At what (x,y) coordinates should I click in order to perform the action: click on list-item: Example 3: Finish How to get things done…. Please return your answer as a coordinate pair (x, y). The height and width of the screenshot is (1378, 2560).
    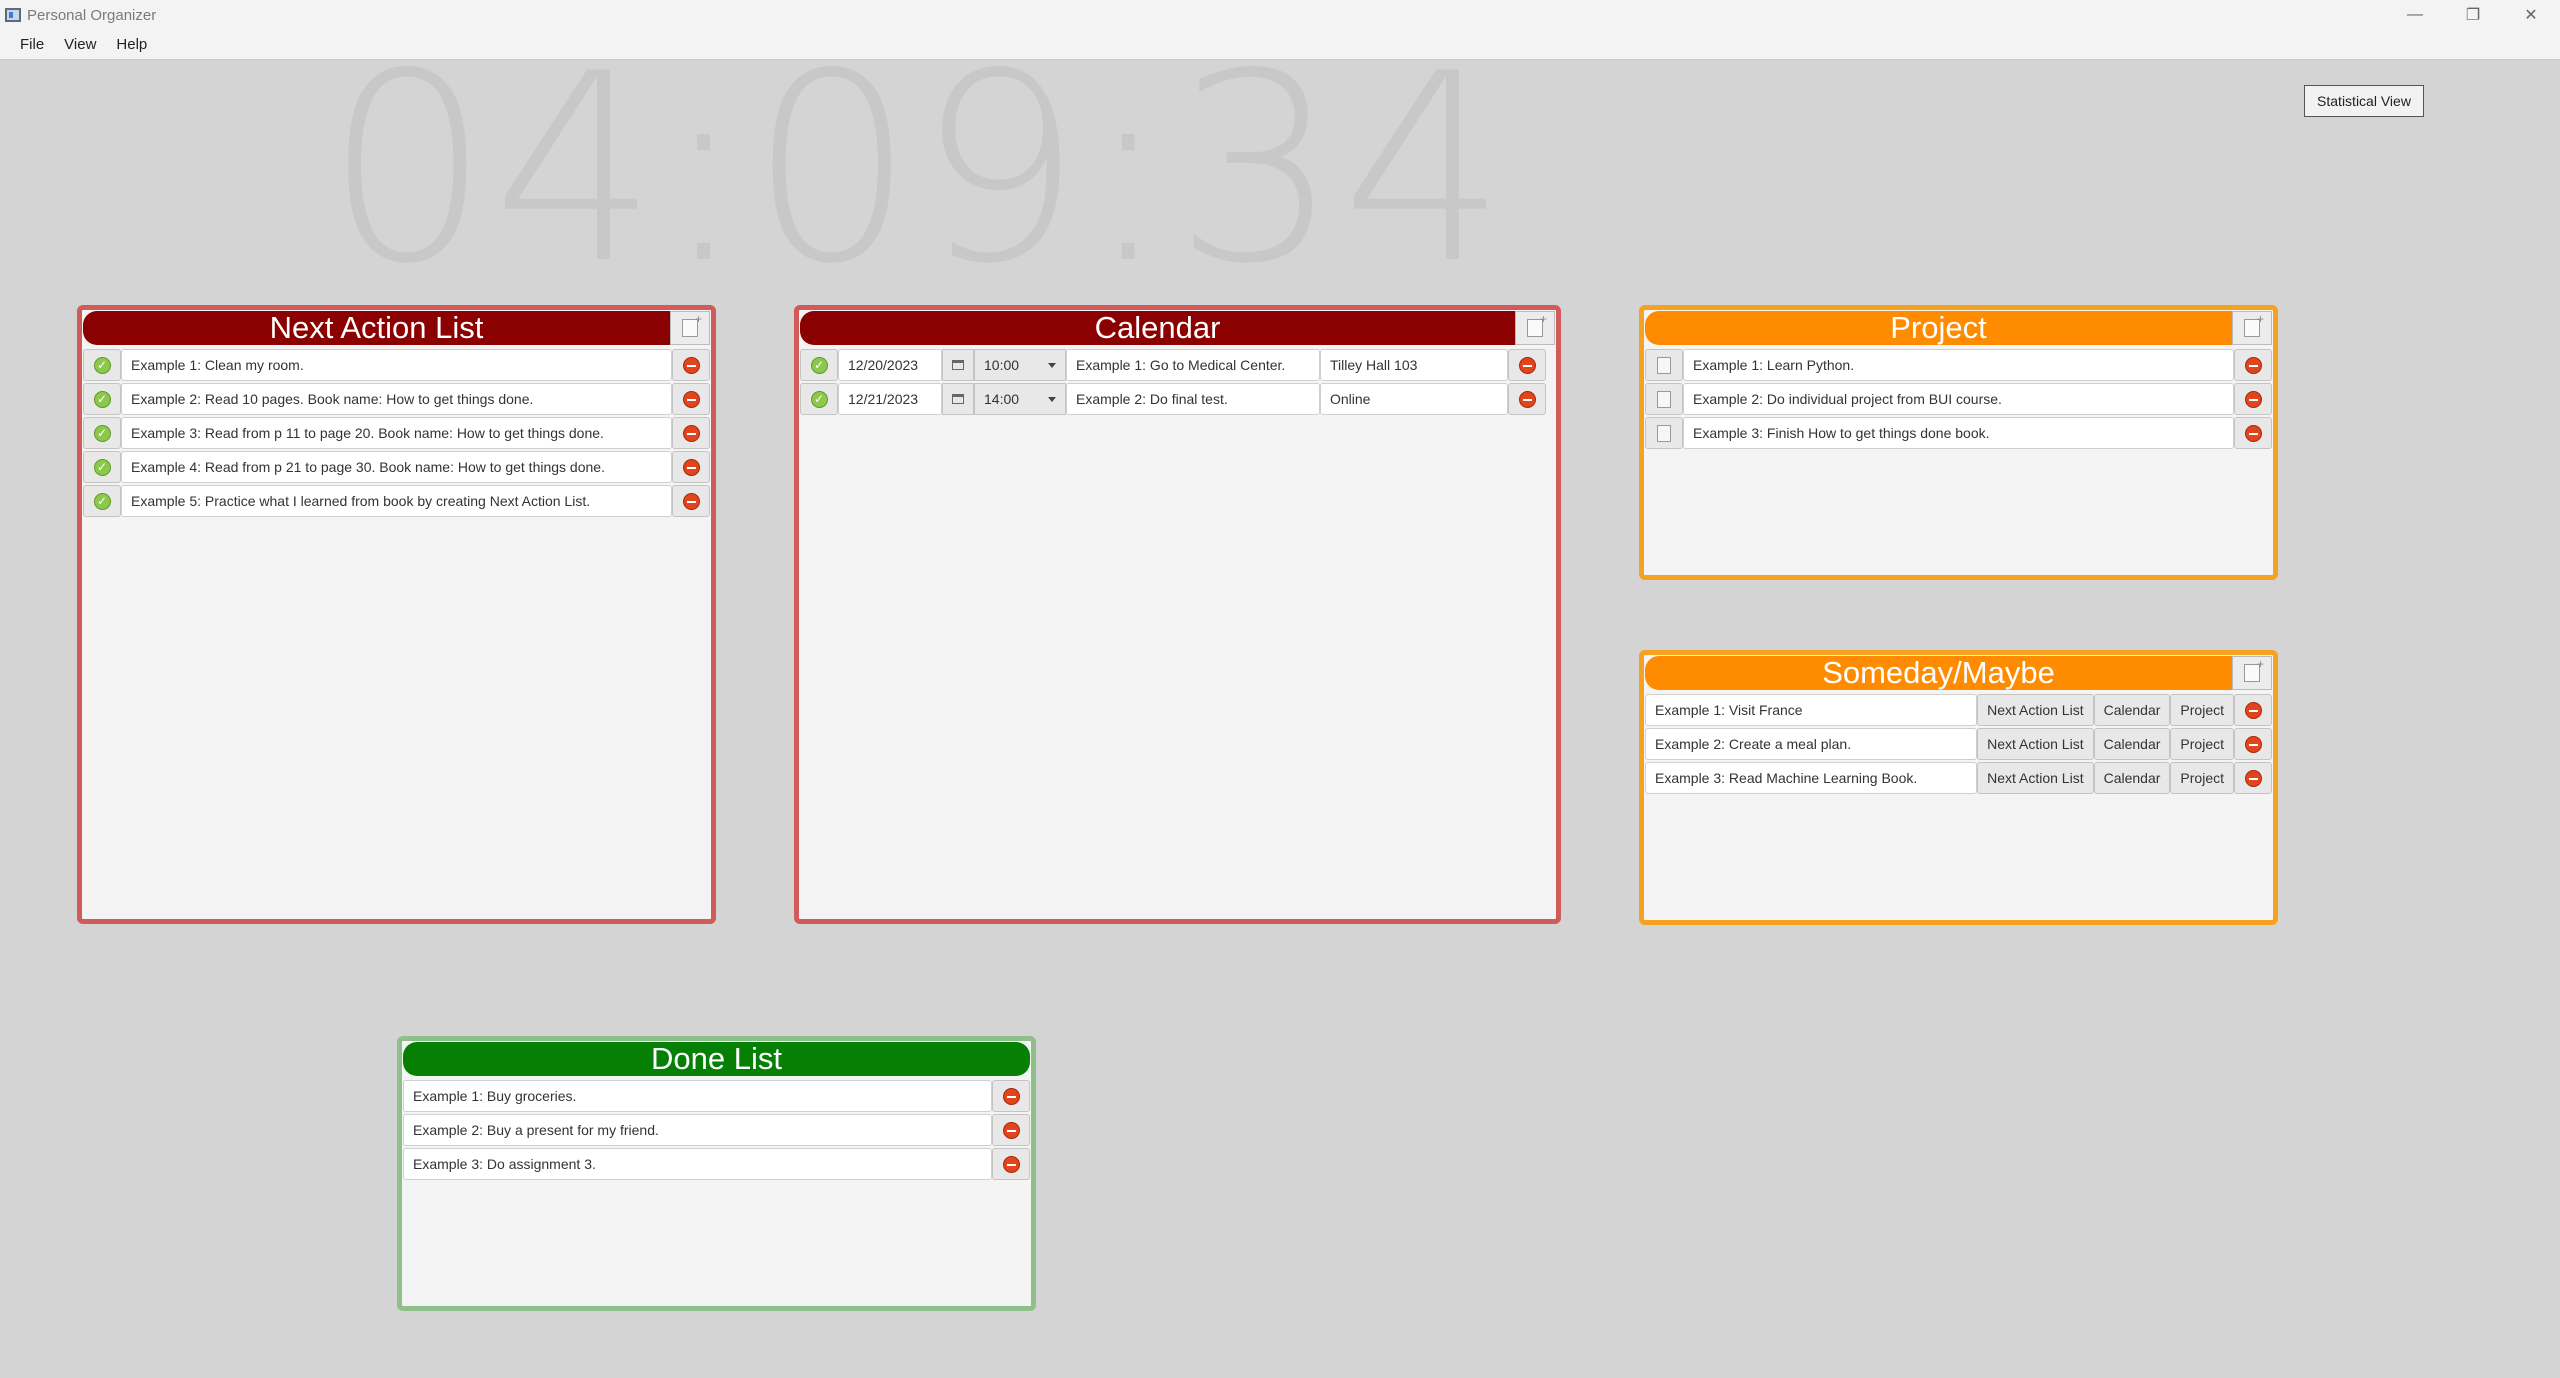
    Looking at the image, I should click on (1958, 434).